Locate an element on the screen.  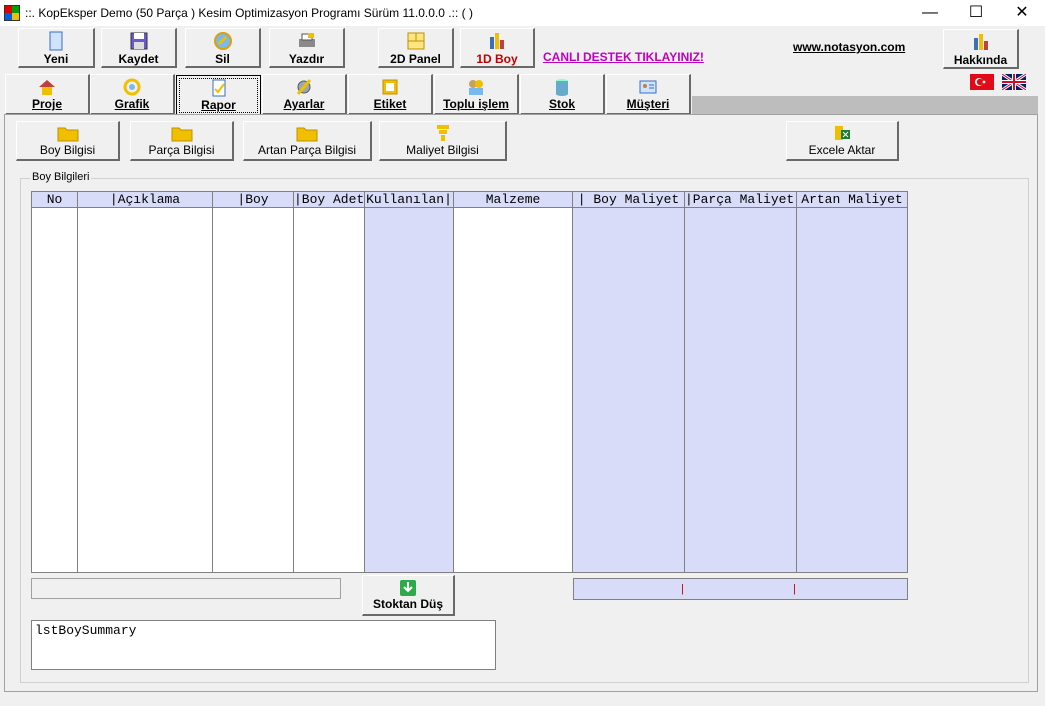
tab-ayarlar: Ayarlar is located at coordinates (304, 94).